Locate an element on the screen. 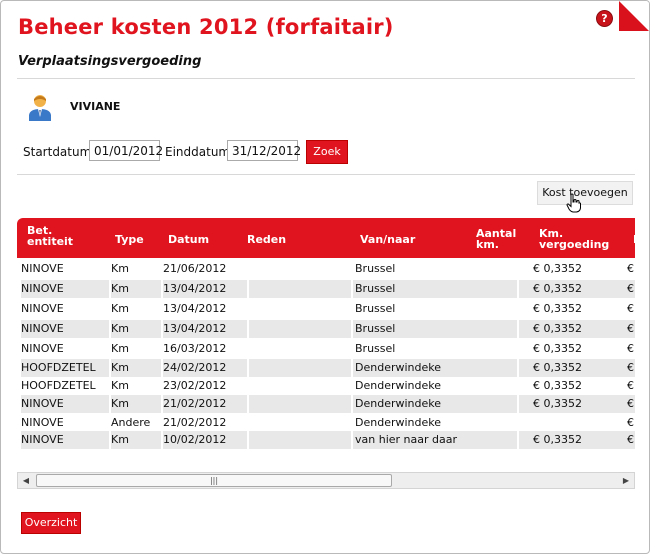  col-header-datum: Datum is located at coordinates (188, 239).